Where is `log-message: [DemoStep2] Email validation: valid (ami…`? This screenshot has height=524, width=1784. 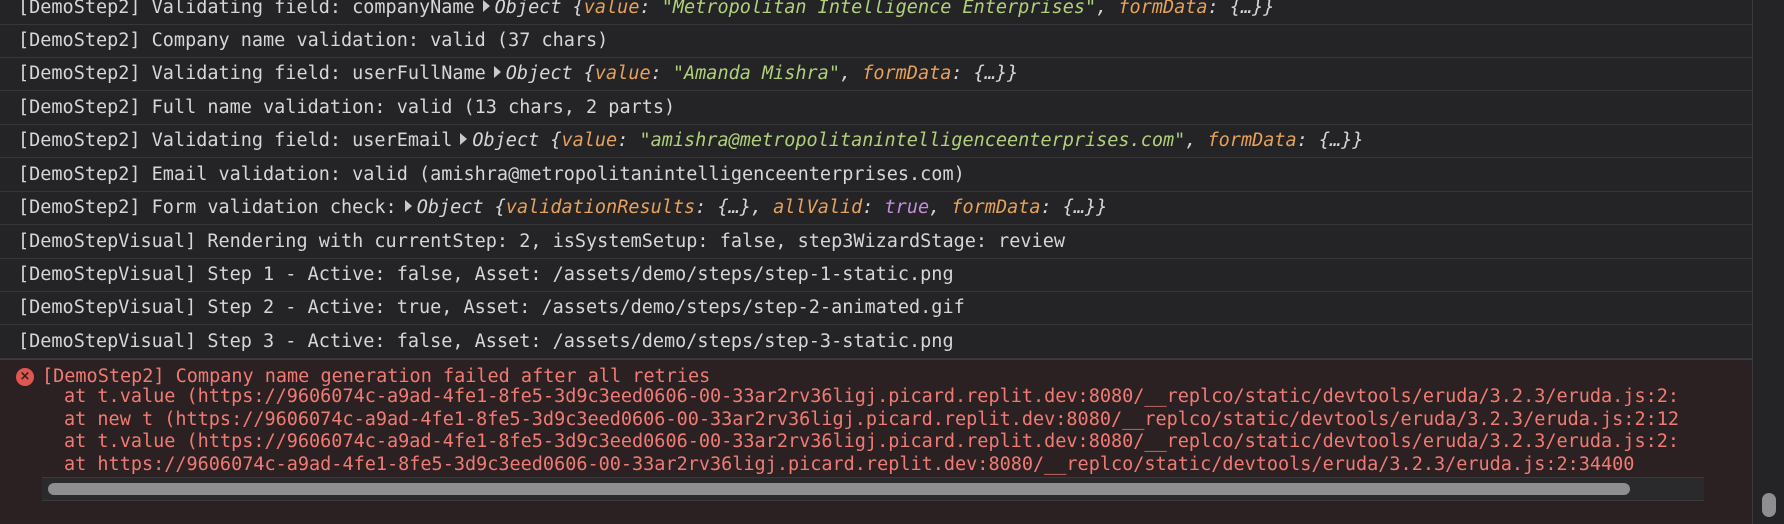 log-message: [DemoStep2] Email validation: valid (ami… is located at coordinates (491, 174).